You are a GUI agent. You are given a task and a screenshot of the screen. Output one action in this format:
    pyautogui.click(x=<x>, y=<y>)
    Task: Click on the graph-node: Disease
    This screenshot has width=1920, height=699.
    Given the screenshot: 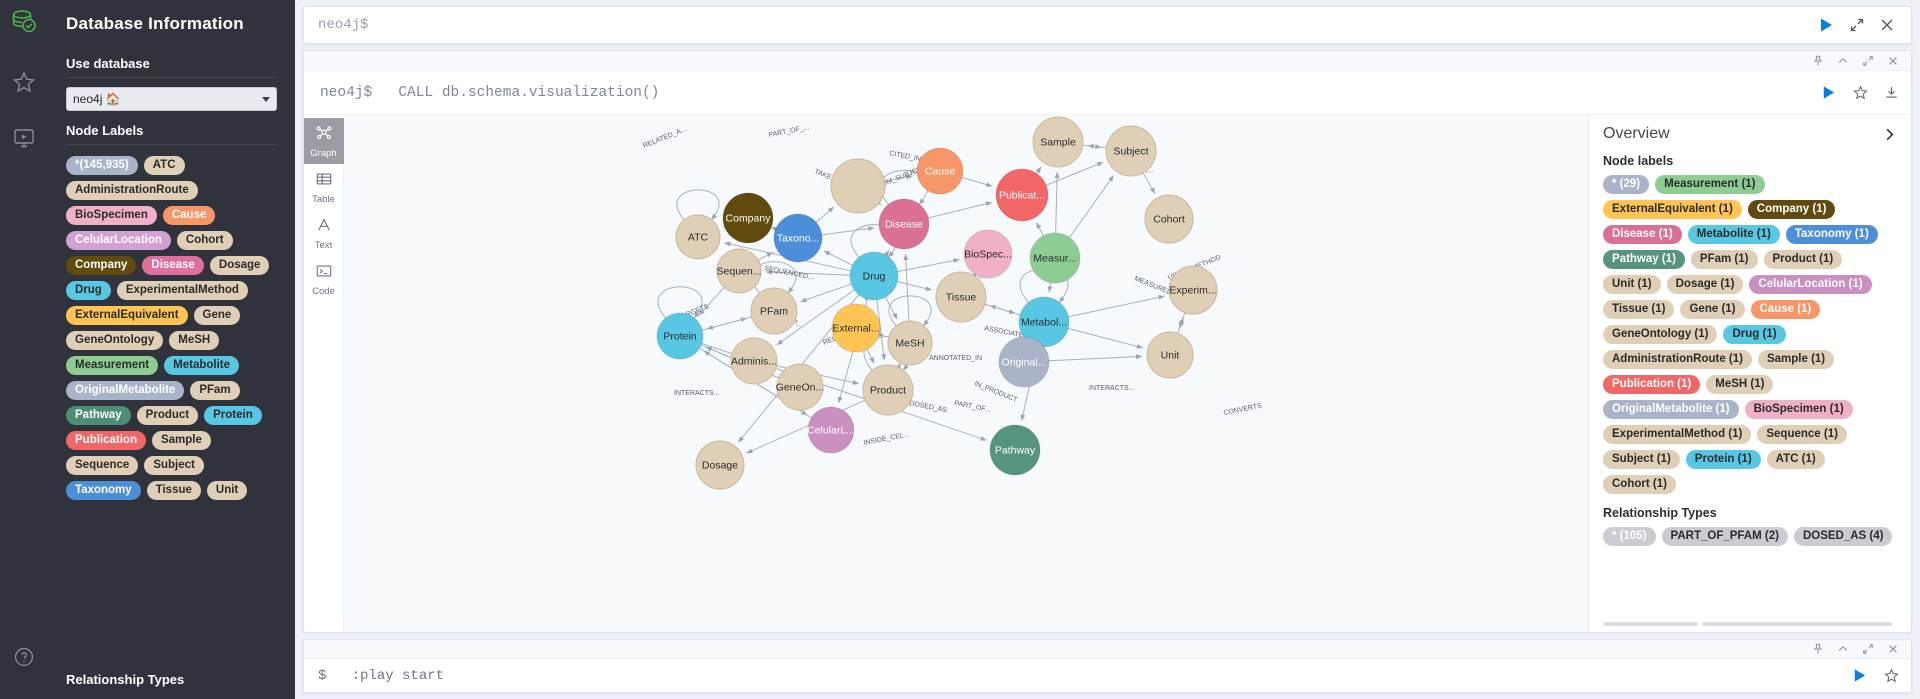 What is the action you would take?
    pyautogui.click(x=904, y=224)
    